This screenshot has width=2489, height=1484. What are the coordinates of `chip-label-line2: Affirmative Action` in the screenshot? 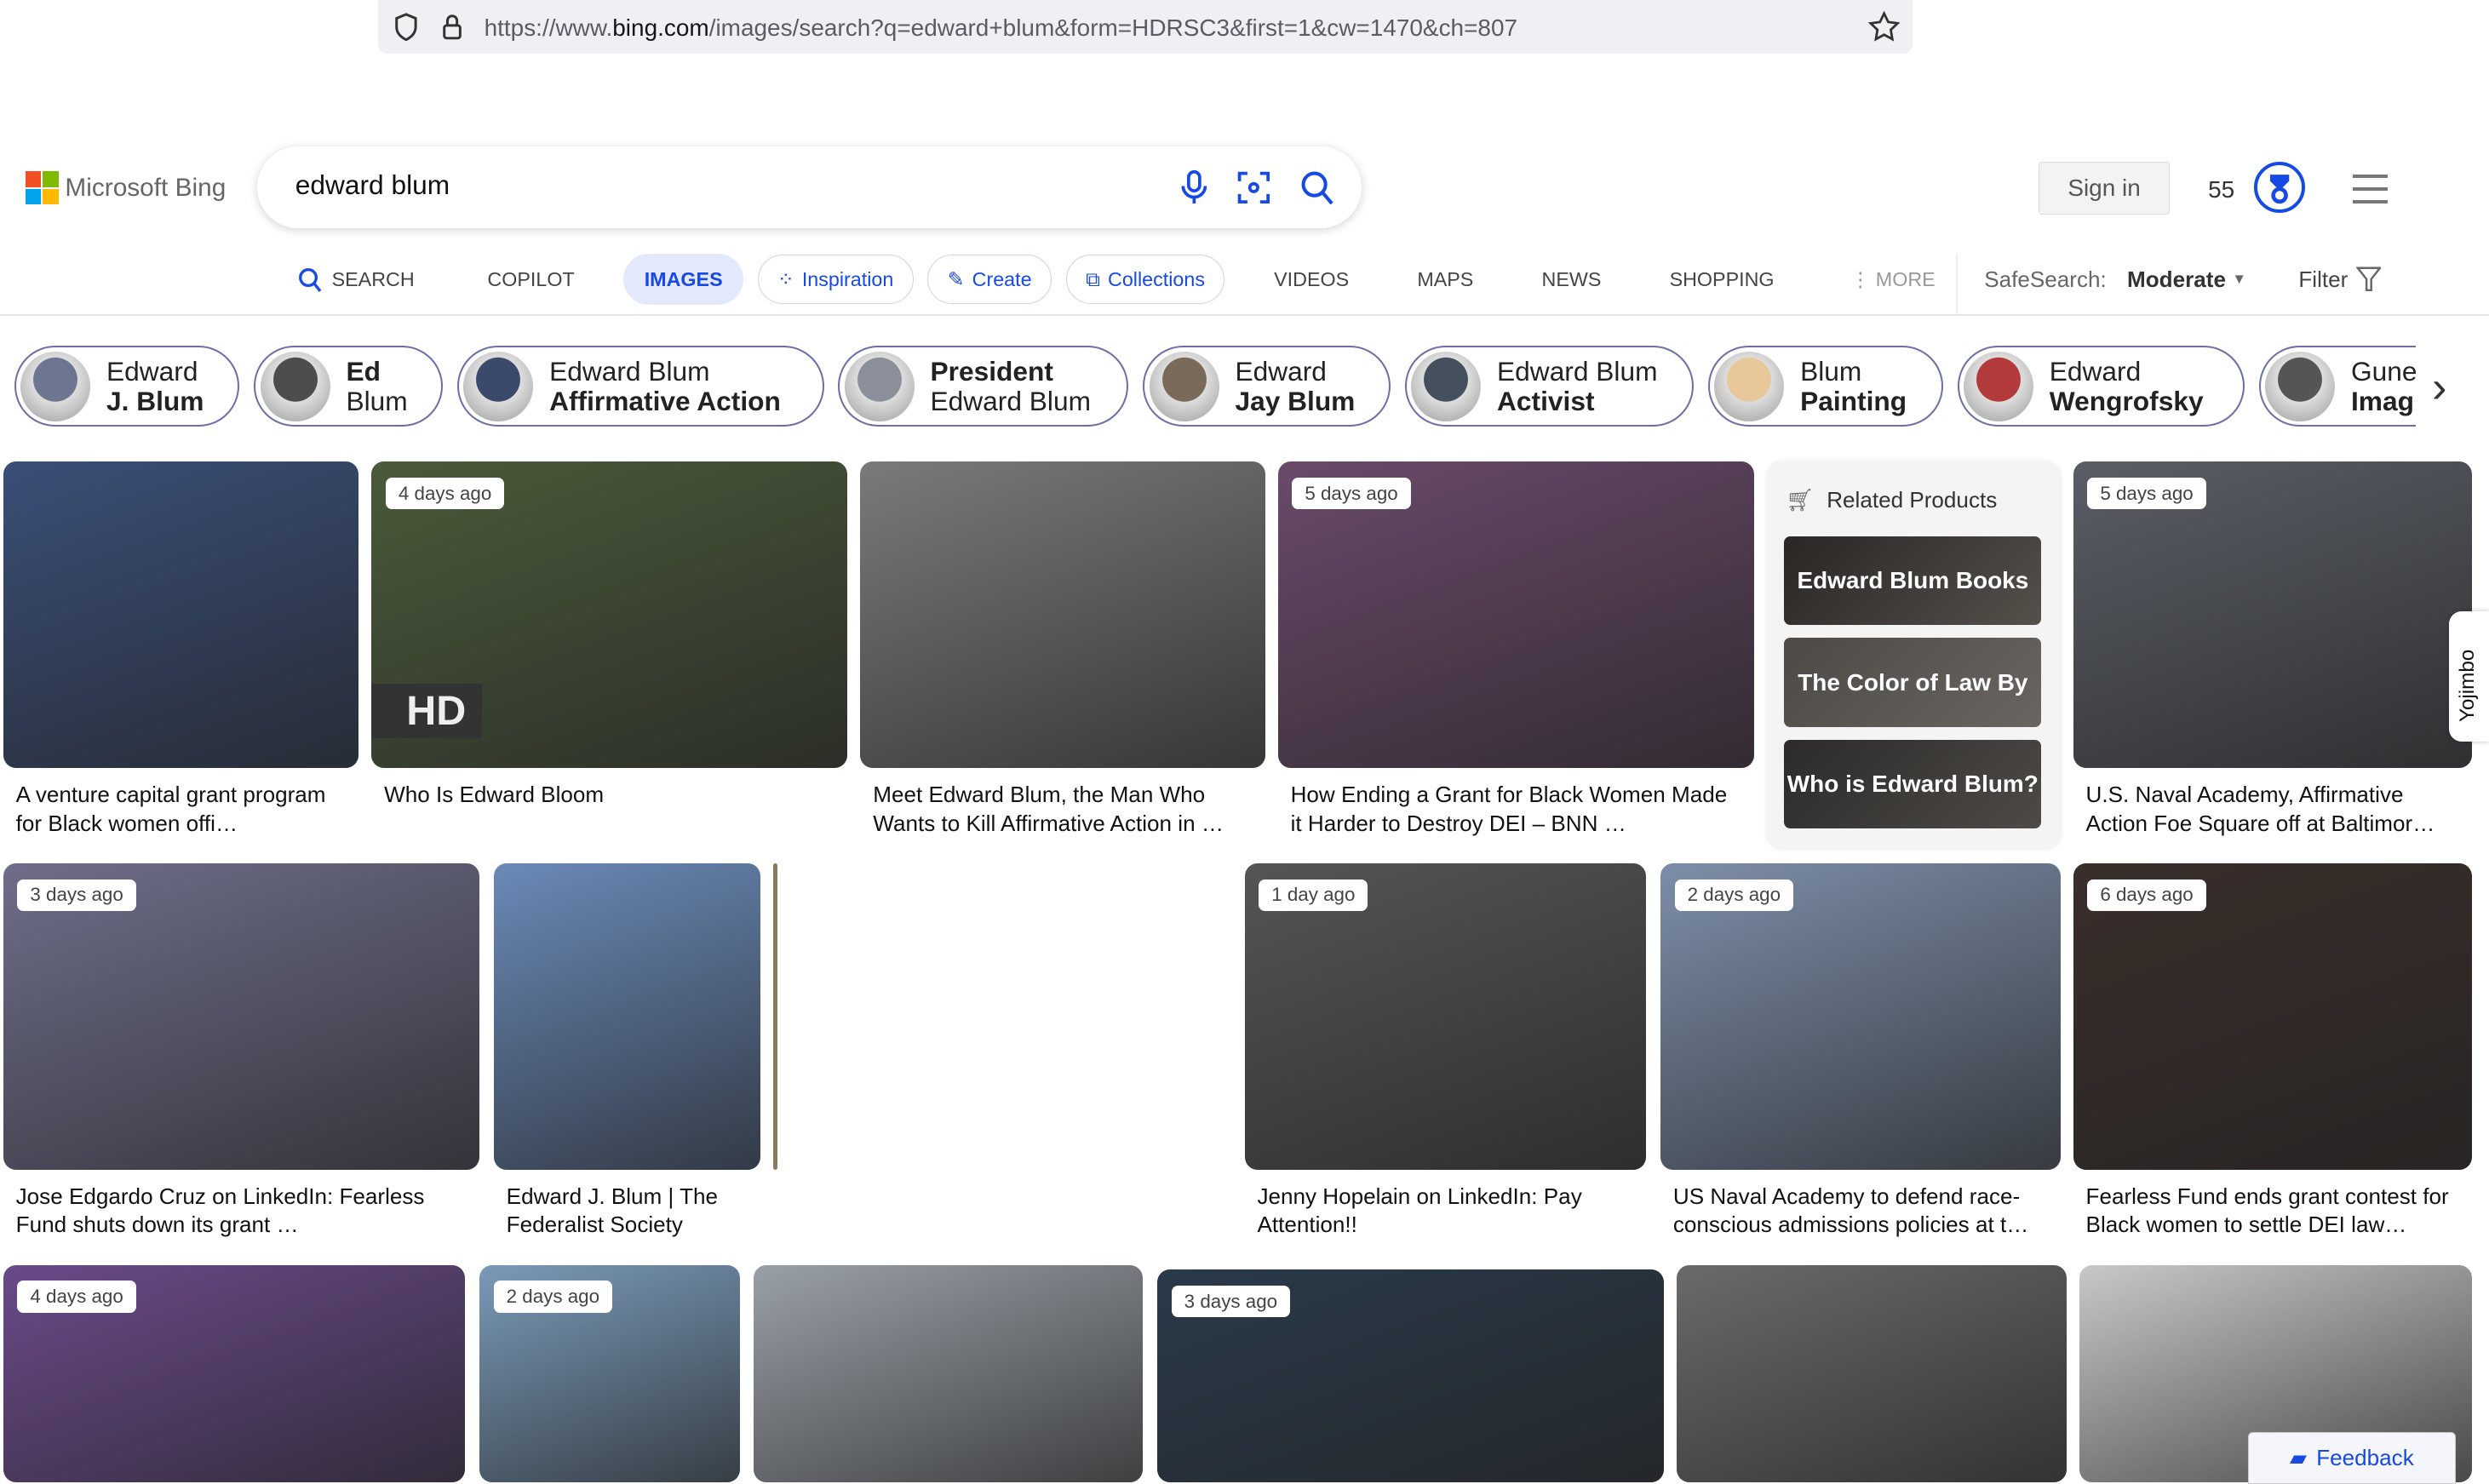 It's located at (665, 401).